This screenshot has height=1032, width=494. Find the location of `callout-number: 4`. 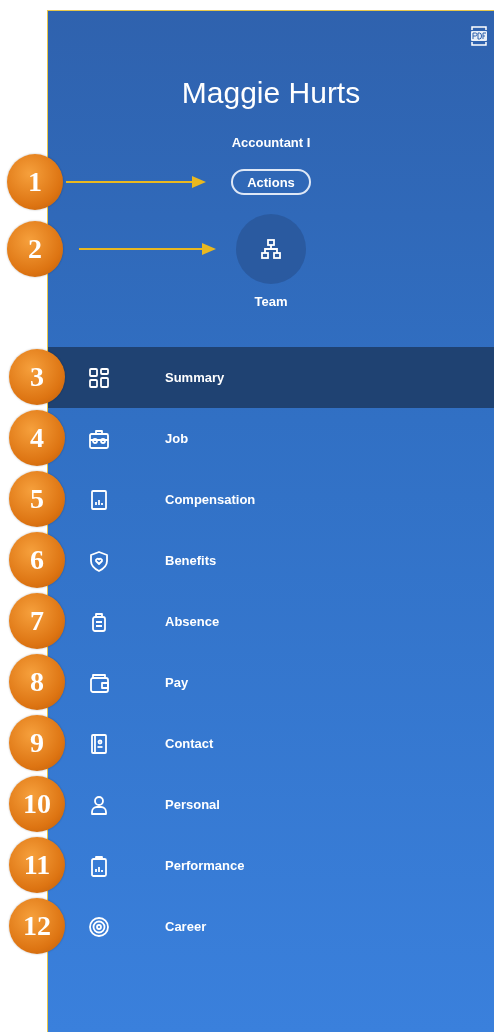

callout-number: 4 is located at coordinates (37, 438).